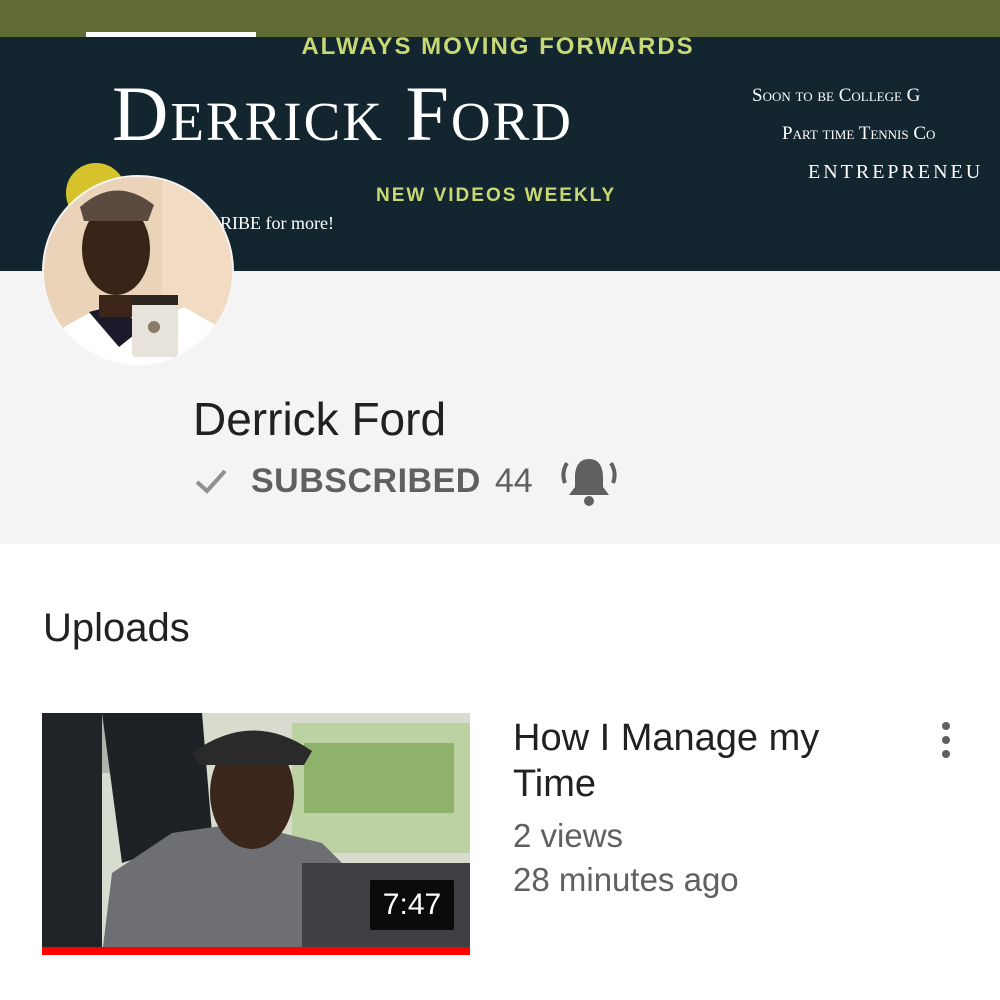  What do you see at coordinates (412, 905) in the screenshot?
I see `video-duration: 7:47` at bounding box center [412, 905].